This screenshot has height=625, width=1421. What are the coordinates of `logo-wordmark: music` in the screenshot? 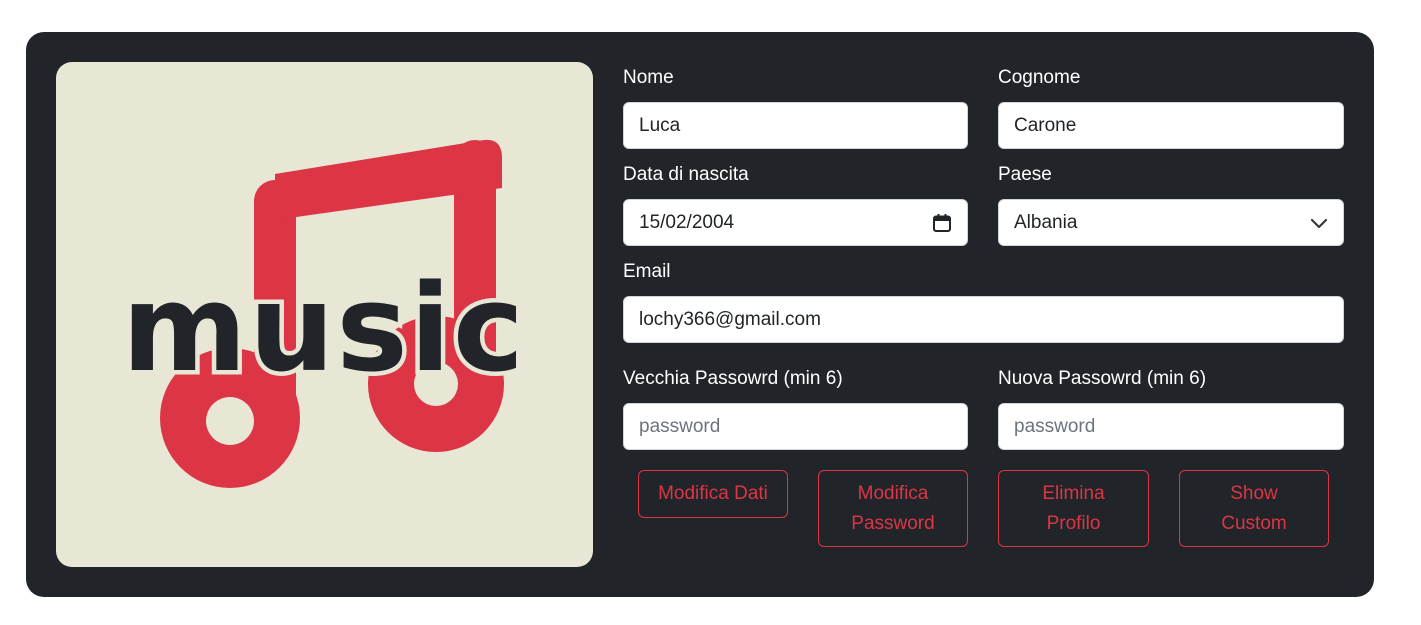 It's located at (324, 329).